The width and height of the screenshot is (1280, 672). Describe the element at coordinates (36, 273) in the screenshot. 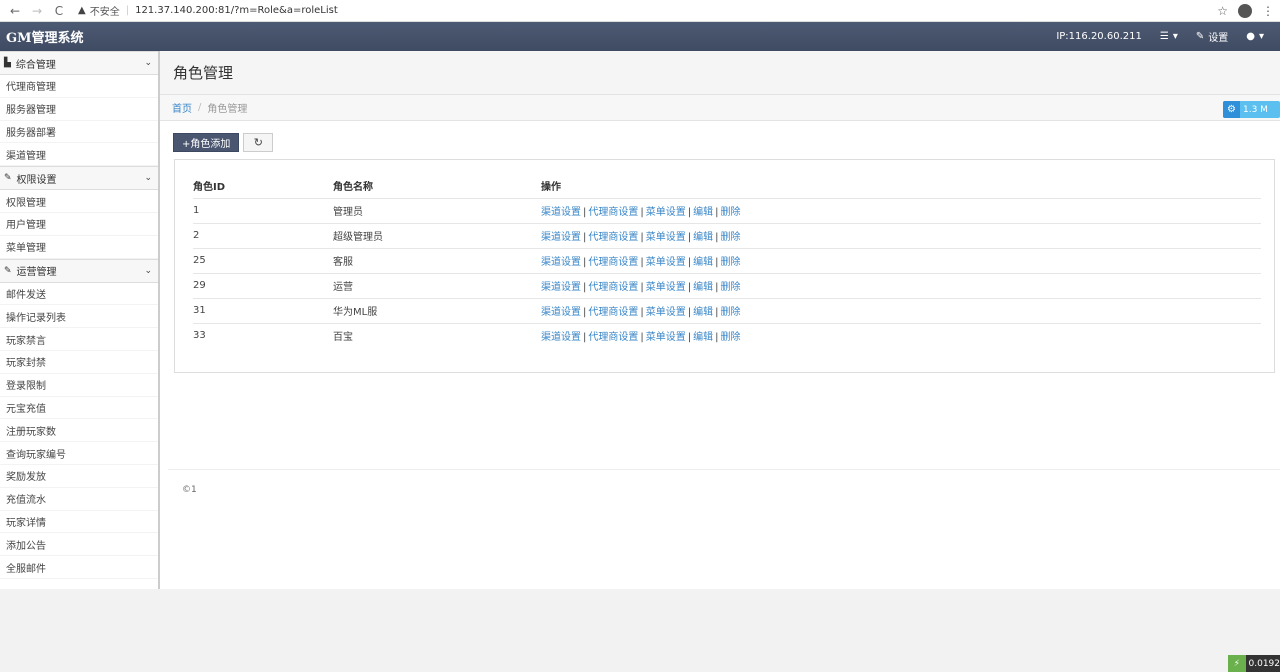

I see `sidebar-group-label: 运营管理` at that location.